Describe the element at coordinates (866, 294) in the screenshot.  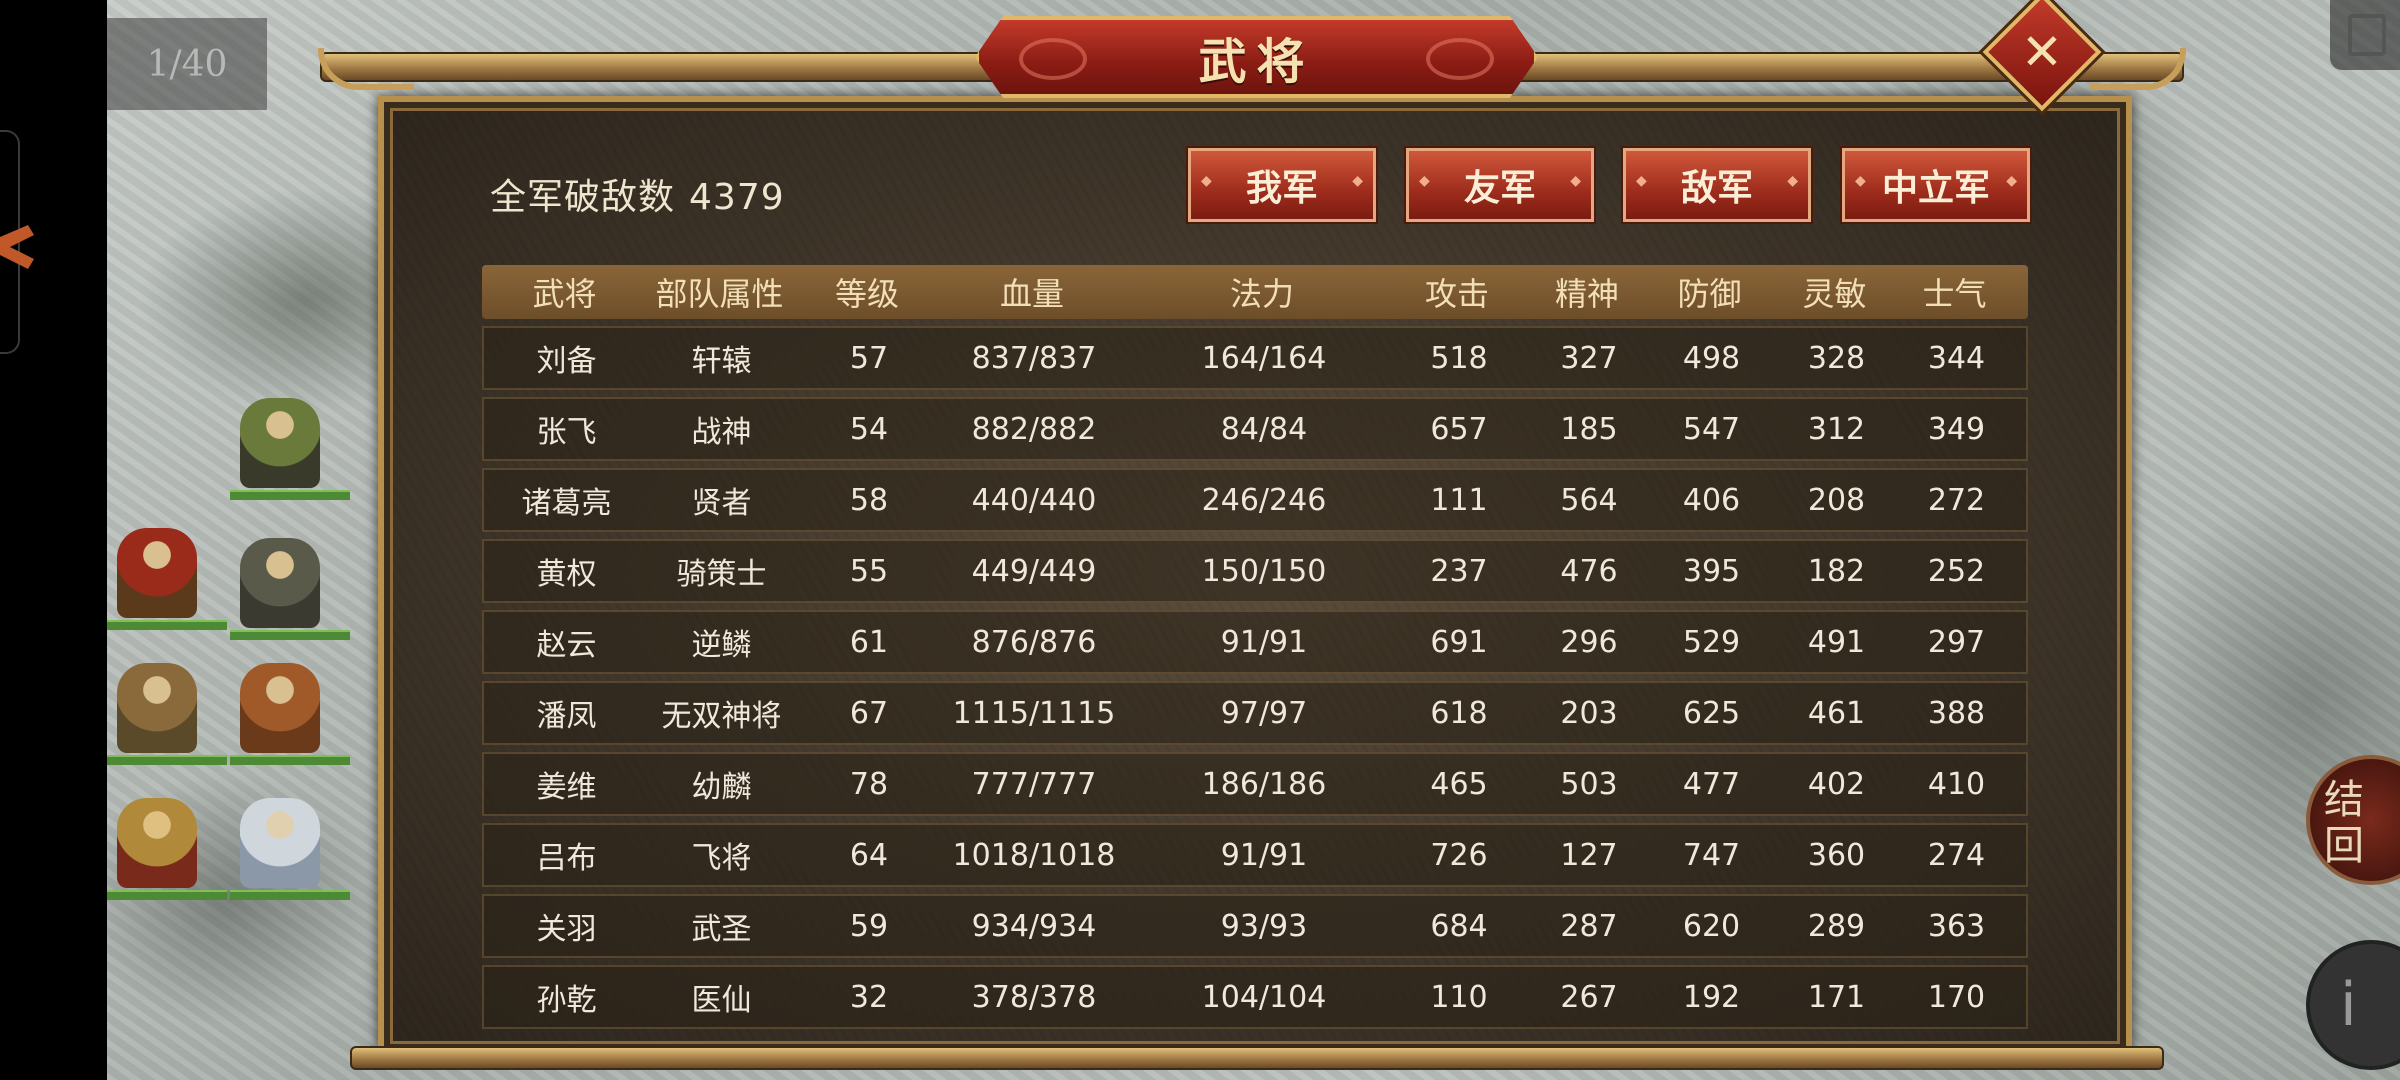
I see `column-header: 等级` at that location.